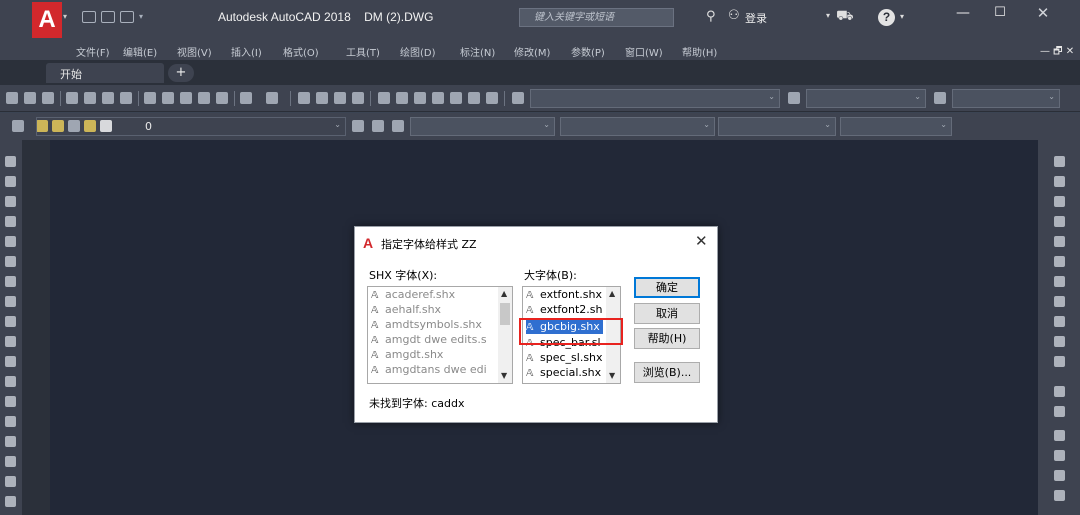 The image size is (1080, 515). I want to click on stretch-icon, so click(1059, 321).